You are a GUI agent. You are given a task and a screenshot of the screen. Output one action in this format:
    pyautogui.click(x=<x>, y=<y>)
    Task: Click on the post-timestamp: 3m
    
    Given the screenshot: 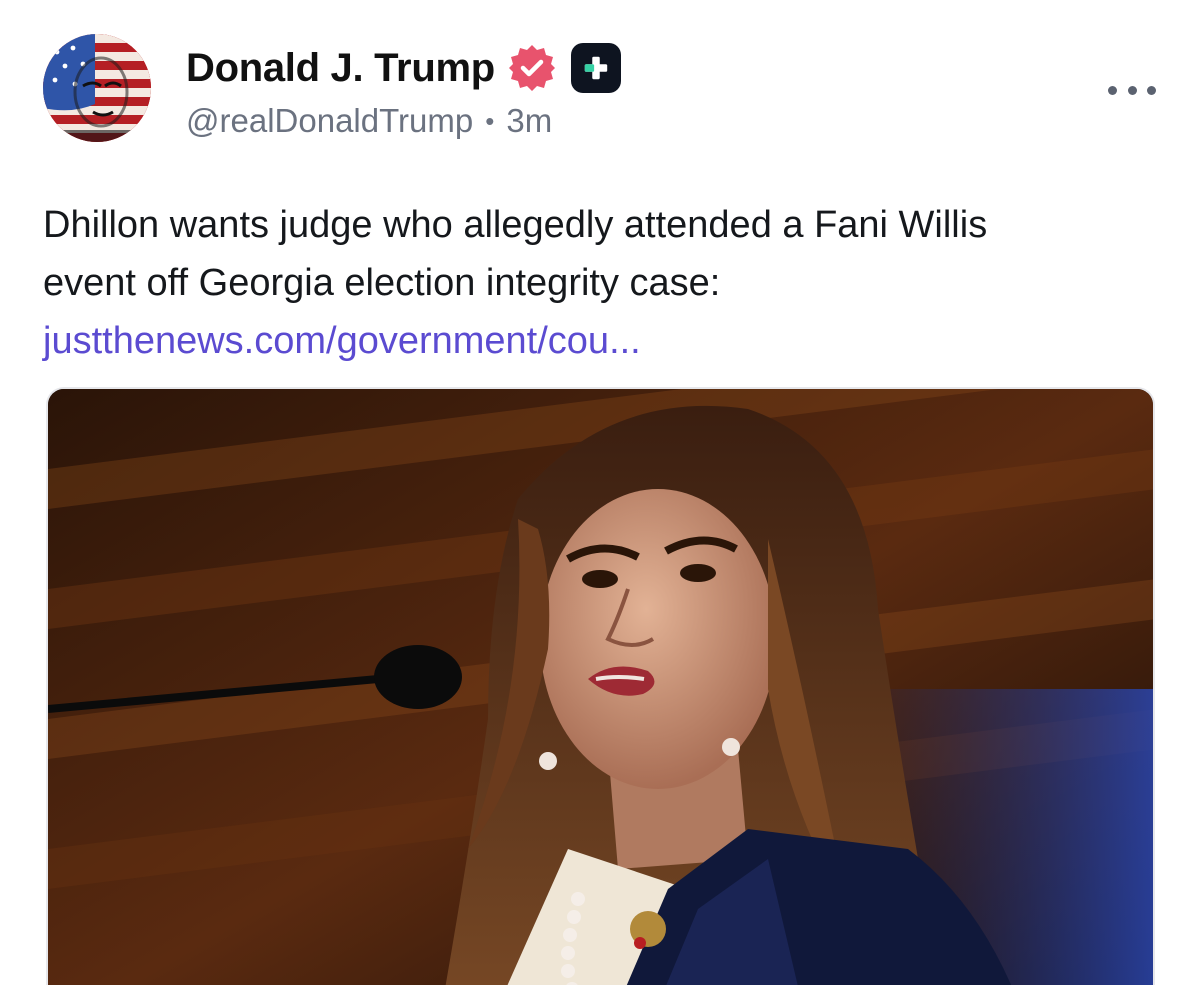 What is the action you would take?
    pyautogui.click(x=529, y=121)
    